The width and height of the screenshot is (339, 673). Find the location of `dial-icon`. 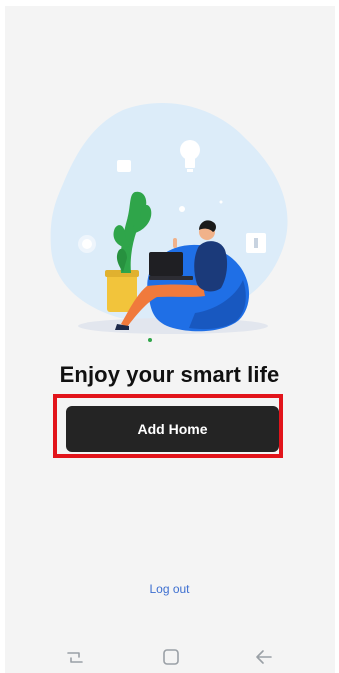

dial-icon is located at coordinates (87, 244).